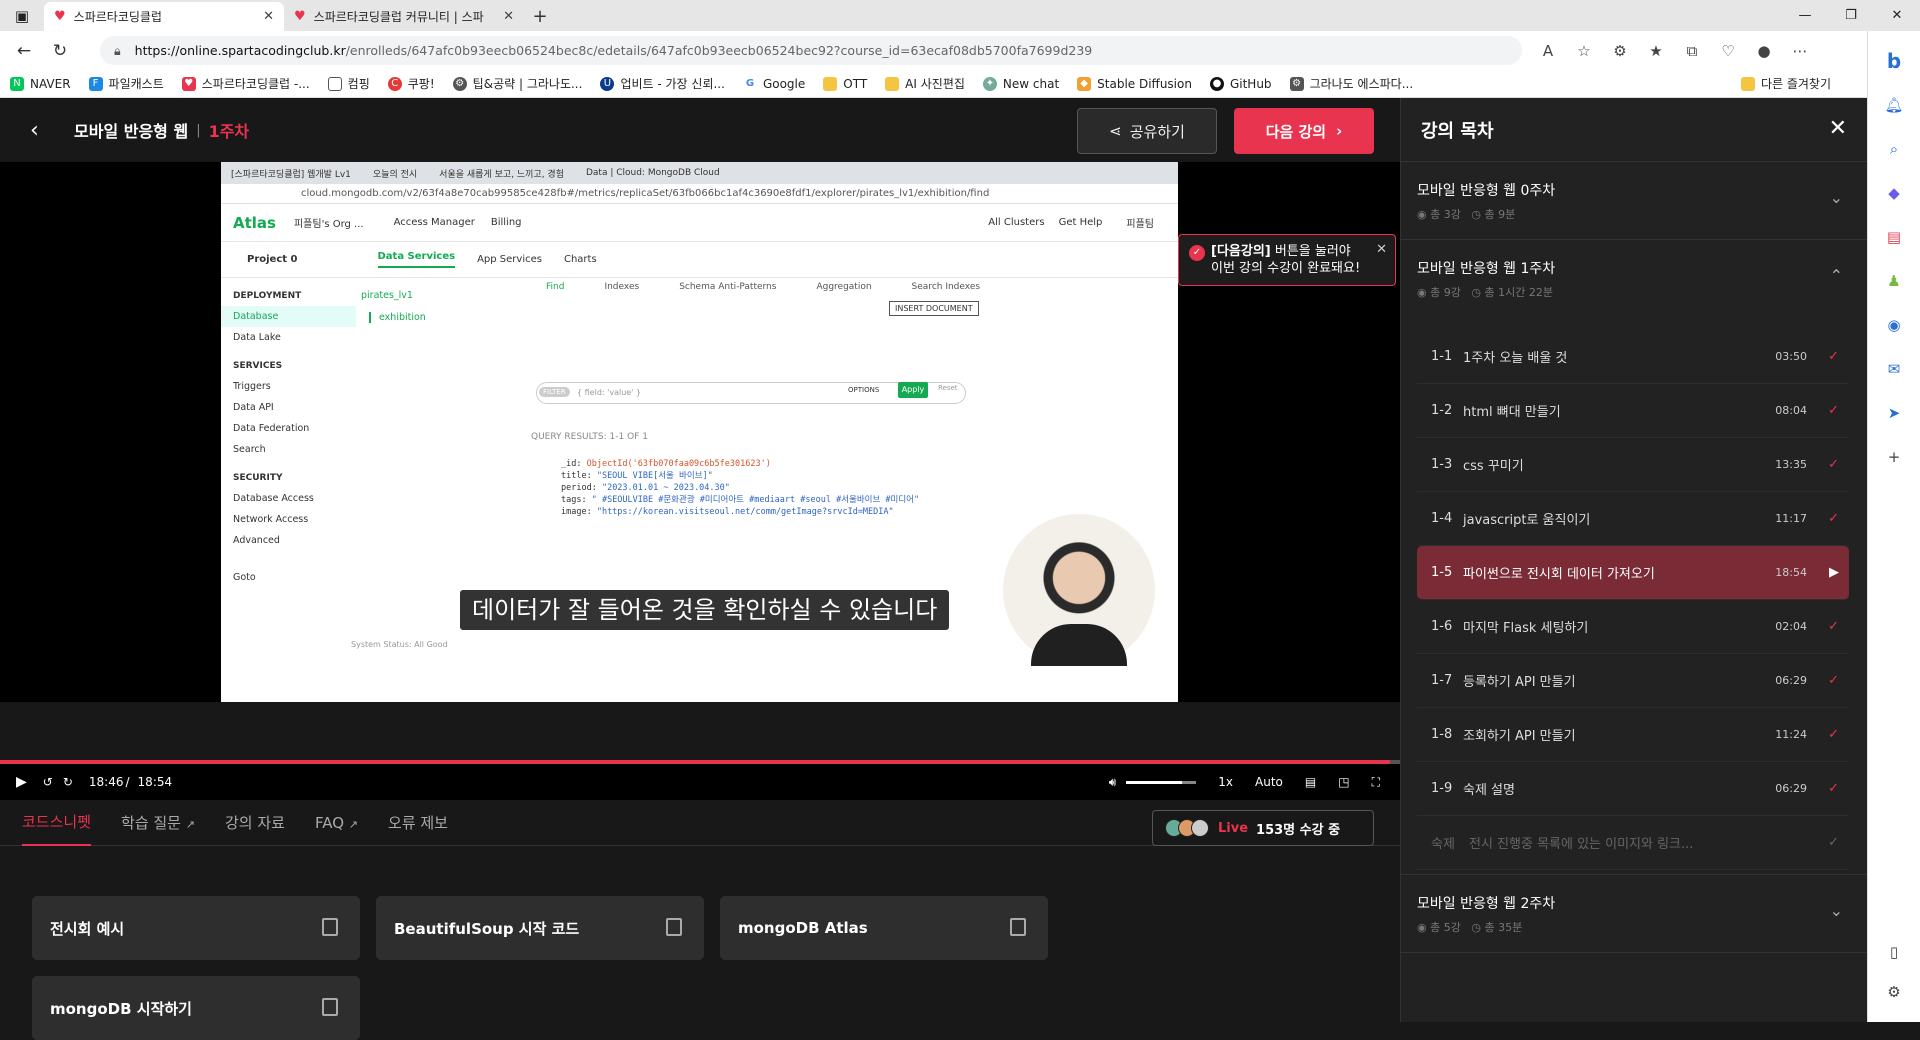 The image size is (1920, 1040). What do you see at coordinates (1633, 573) in the screenshot?
I see `lesson-item-current: 1-5 파이썬으로 전시회 데이터 가져오기 18:54 ▶` at bounding box center [1633, 573].